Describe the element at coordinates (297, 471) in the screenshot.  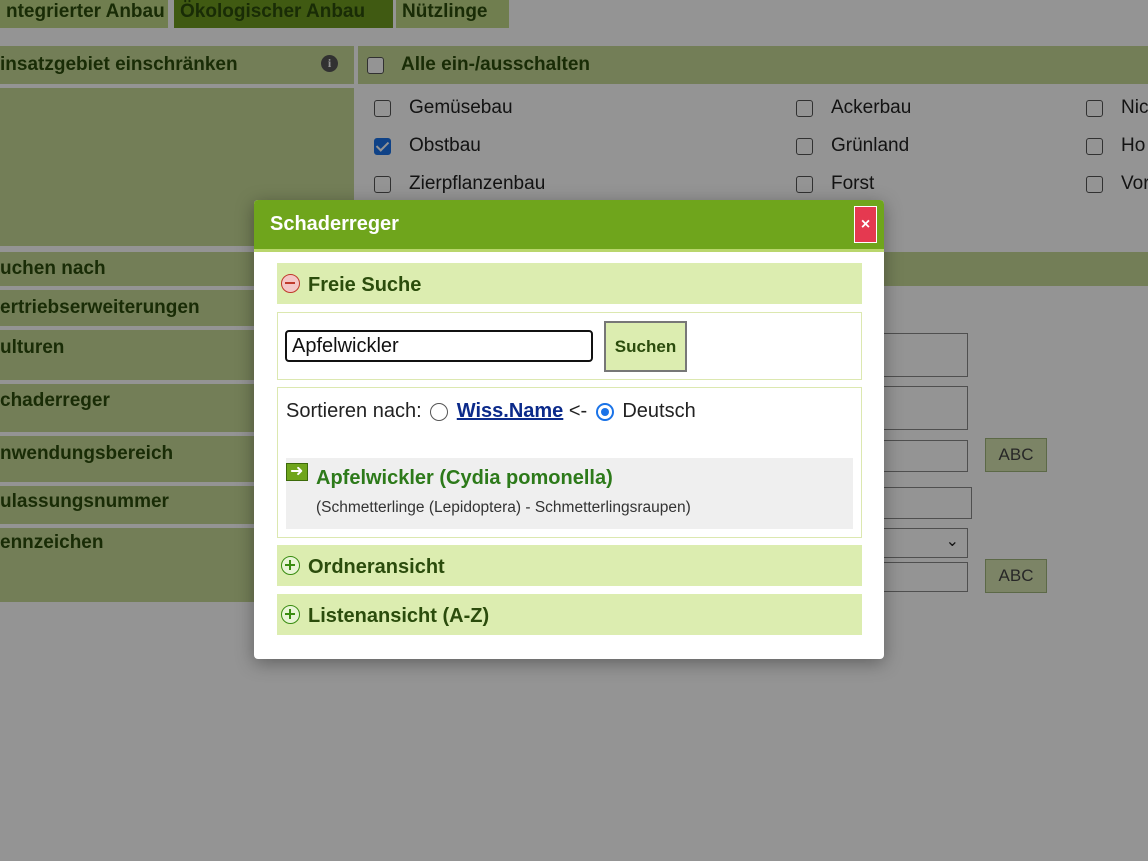
I see `arrow-right-icon` at that location.